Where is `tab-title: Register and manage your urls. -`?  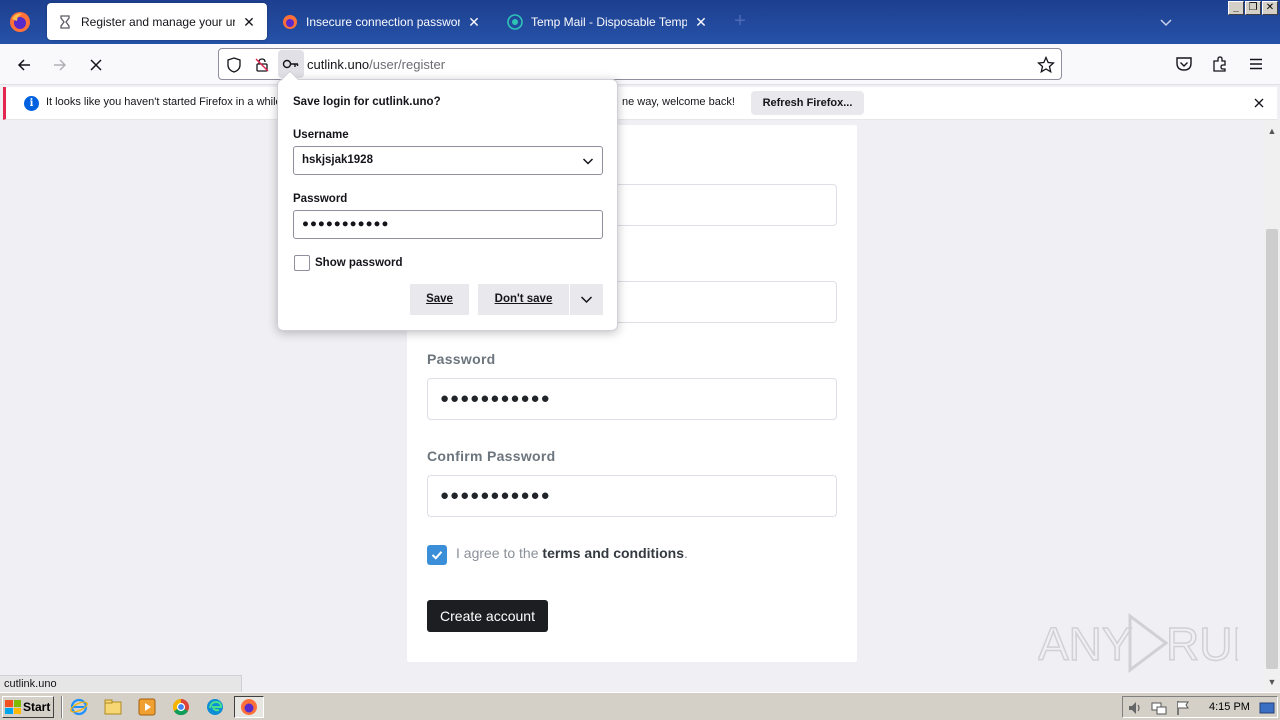
tab-title: Register and manage your urls. - is located at coordinates (158, 21).